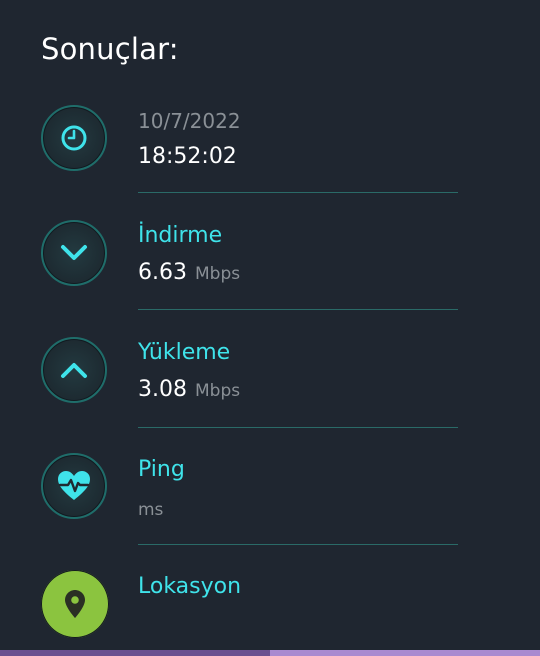 The height and width of the screenshot is (656, 540). I want to click on ping-label: Ping, so click(161, 469).